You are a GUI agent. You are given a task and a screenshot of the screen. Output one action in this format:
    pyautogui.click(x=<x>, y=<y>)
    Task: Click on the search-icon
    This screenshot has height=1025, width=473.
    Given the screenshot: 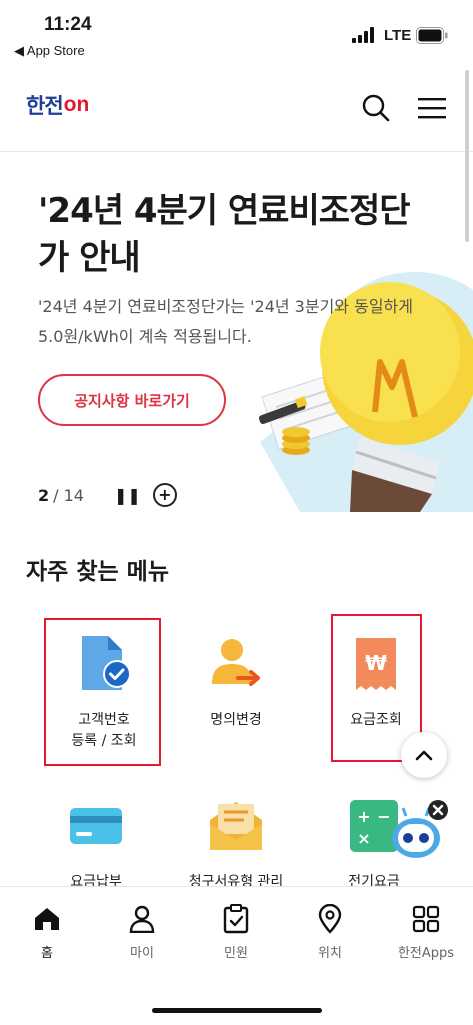 What is the action you would take?
    pyautogui.click(x=376, y=108)
    